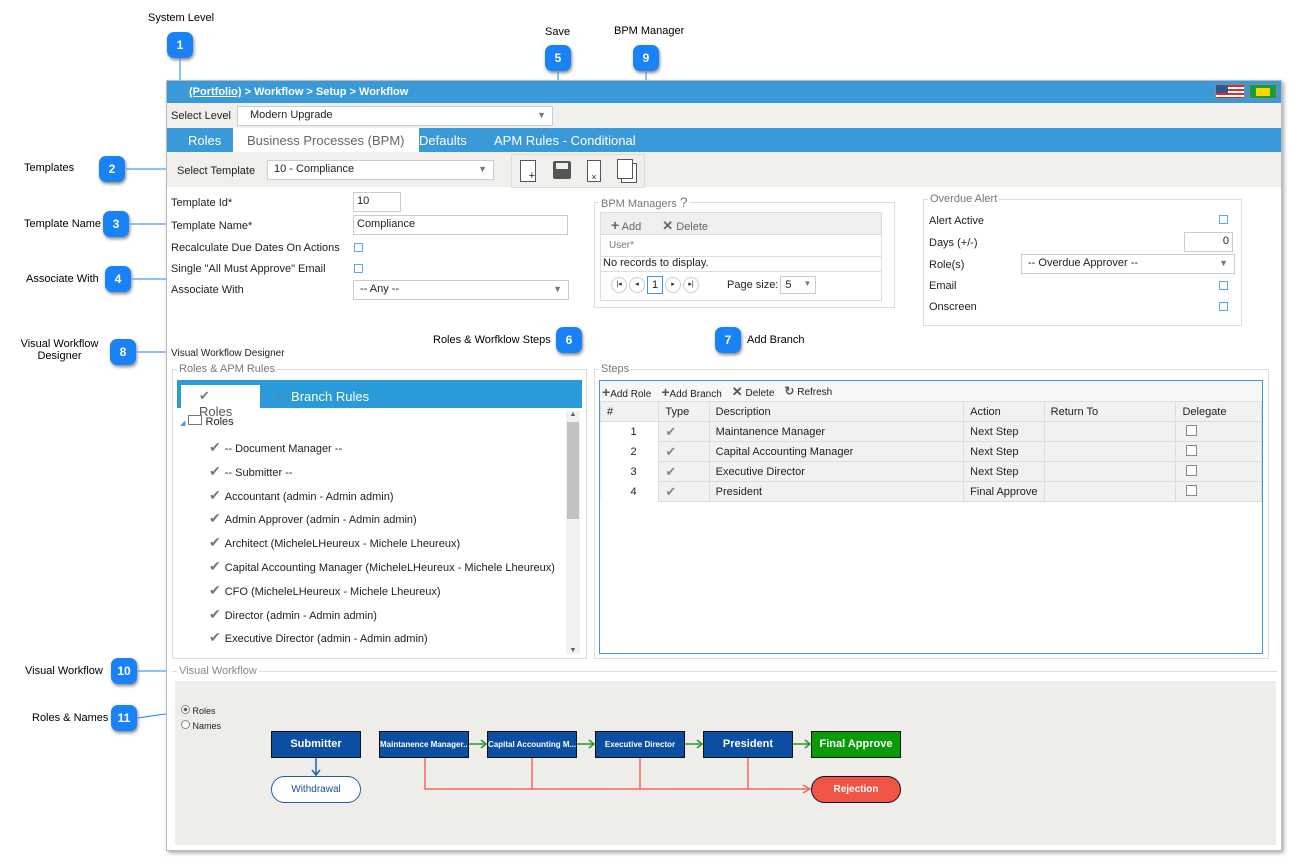  Describe the element at coordinates (856, 744) in the screenshot. I see `node-final-approve: Final Approve` at that location.